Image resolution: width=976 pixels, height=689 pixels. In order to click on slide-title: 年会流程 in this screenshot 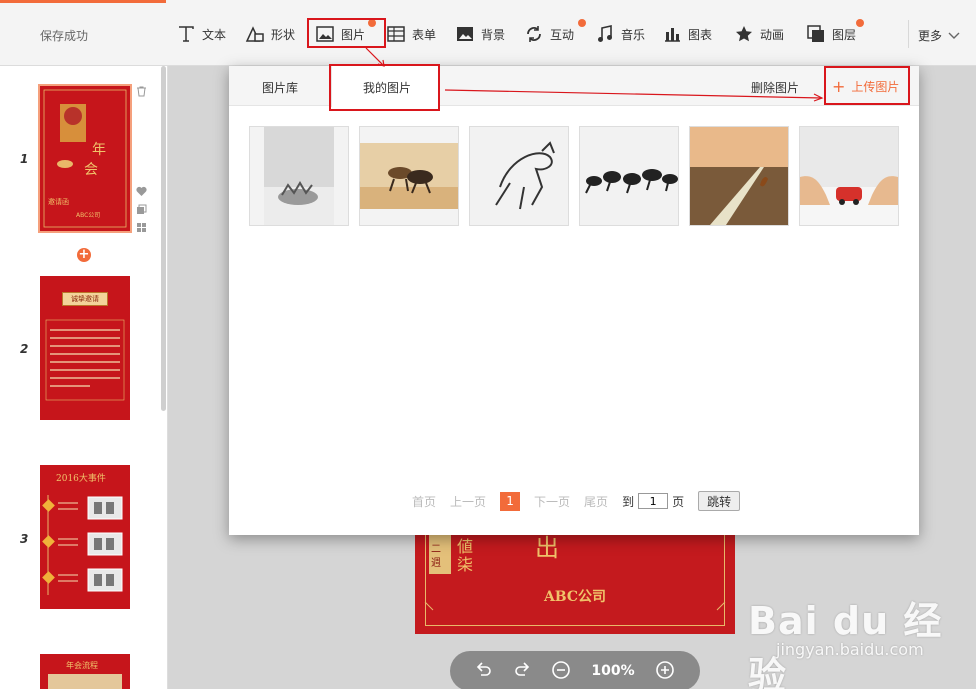, I will do `click(82, 665)`.